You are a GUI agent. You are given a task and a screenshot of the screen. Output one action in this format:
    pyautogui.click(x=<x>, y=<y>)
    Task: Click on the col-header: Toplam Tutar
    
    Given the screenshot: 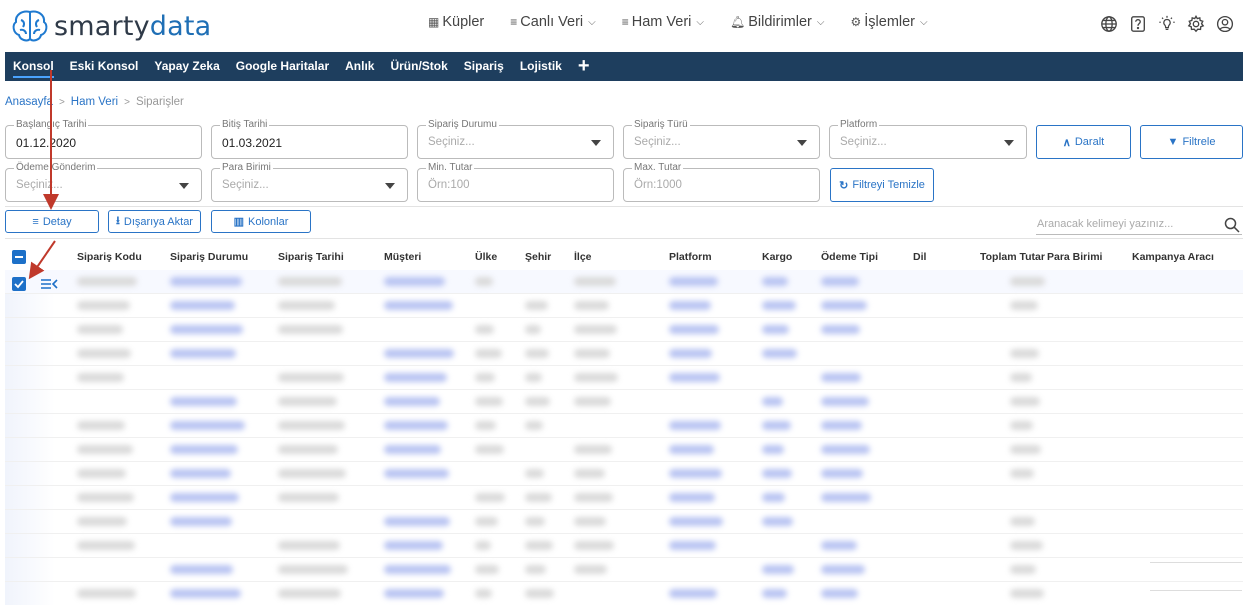 What is the action you would take?
    pyautogui.click(x=1012, y=257)
    